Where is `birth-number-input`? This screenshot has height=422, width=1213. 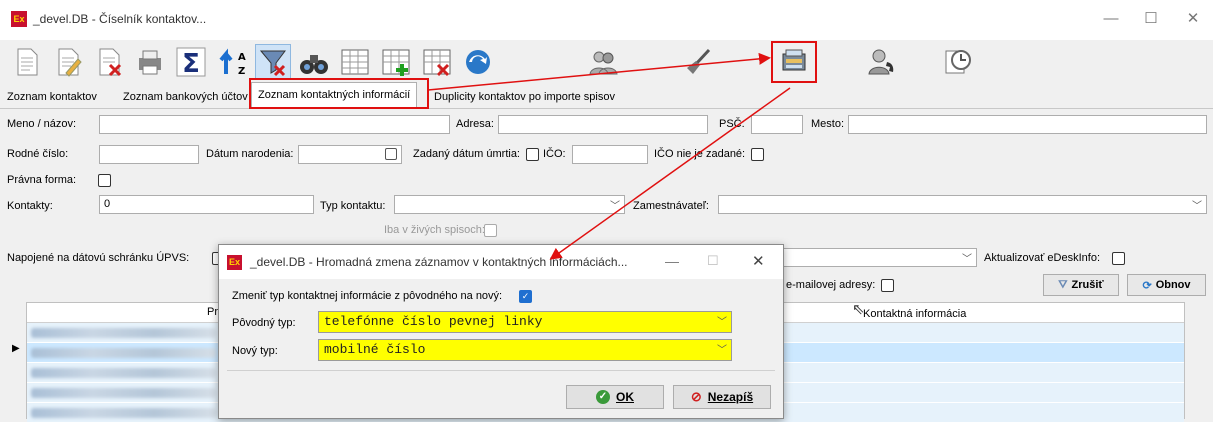
birth-number-input is located at coordinates (149, 154).